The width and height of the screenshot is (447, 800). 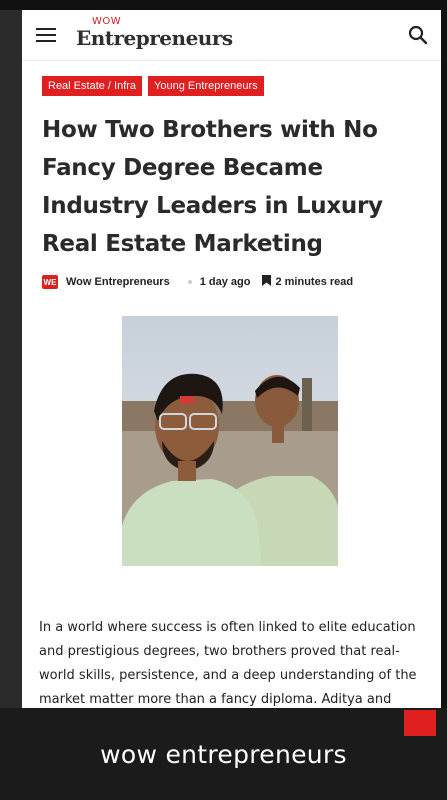 I want to click on category-tags: Real Estate / Infra Young Entrepreneurs, so click(x=153, y=86).